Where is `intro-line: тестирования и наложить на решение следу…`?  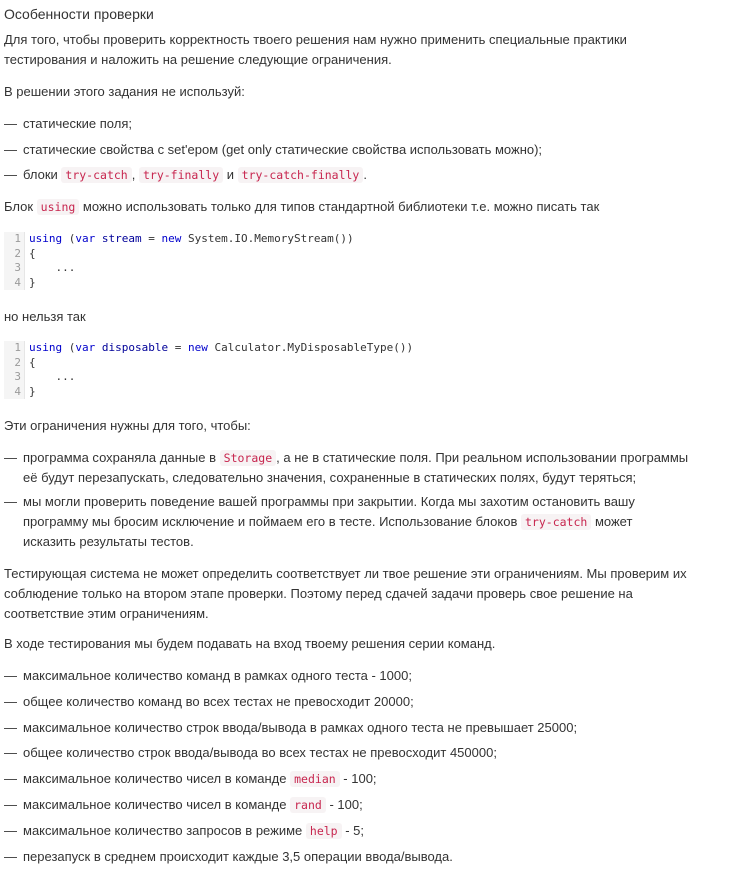 intro-line: тестирования и наложить на решение следу… is located at coordinates (198, 59).